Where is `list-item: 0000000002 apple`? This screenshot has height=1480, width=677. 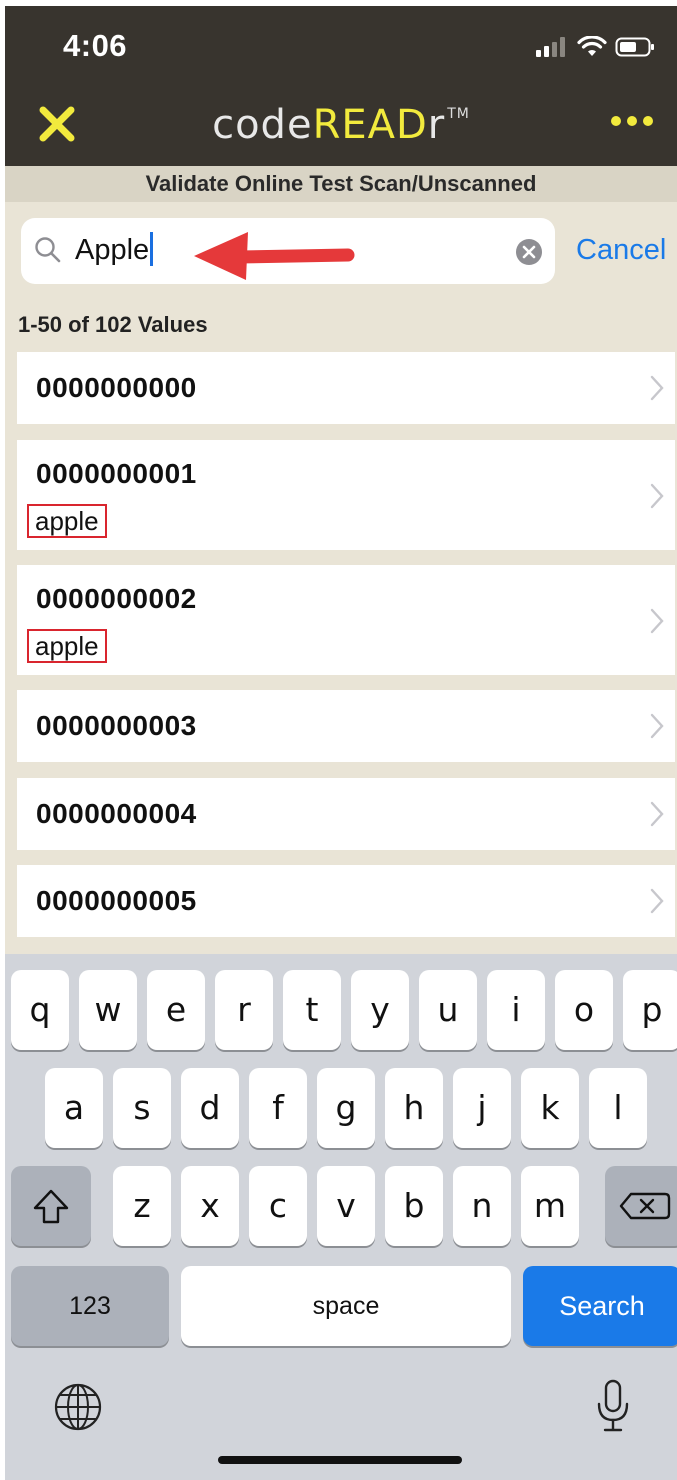 list-item: 0000000002 apple is located at coordinates (346, 620).